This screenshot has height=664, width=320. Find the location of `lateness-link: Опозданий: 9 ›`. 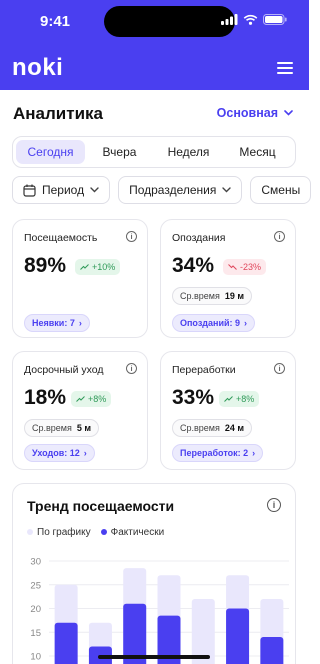

lateness-link: Опозданий: 9 › is located at coordinates (214, 323).